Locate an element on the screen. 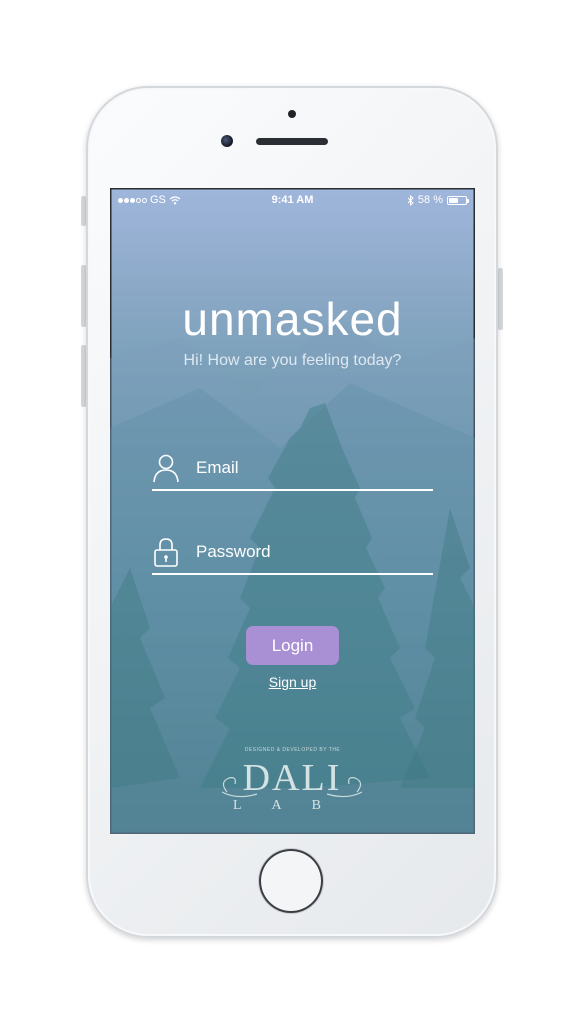  password-input is located at coordinates (311, 552).